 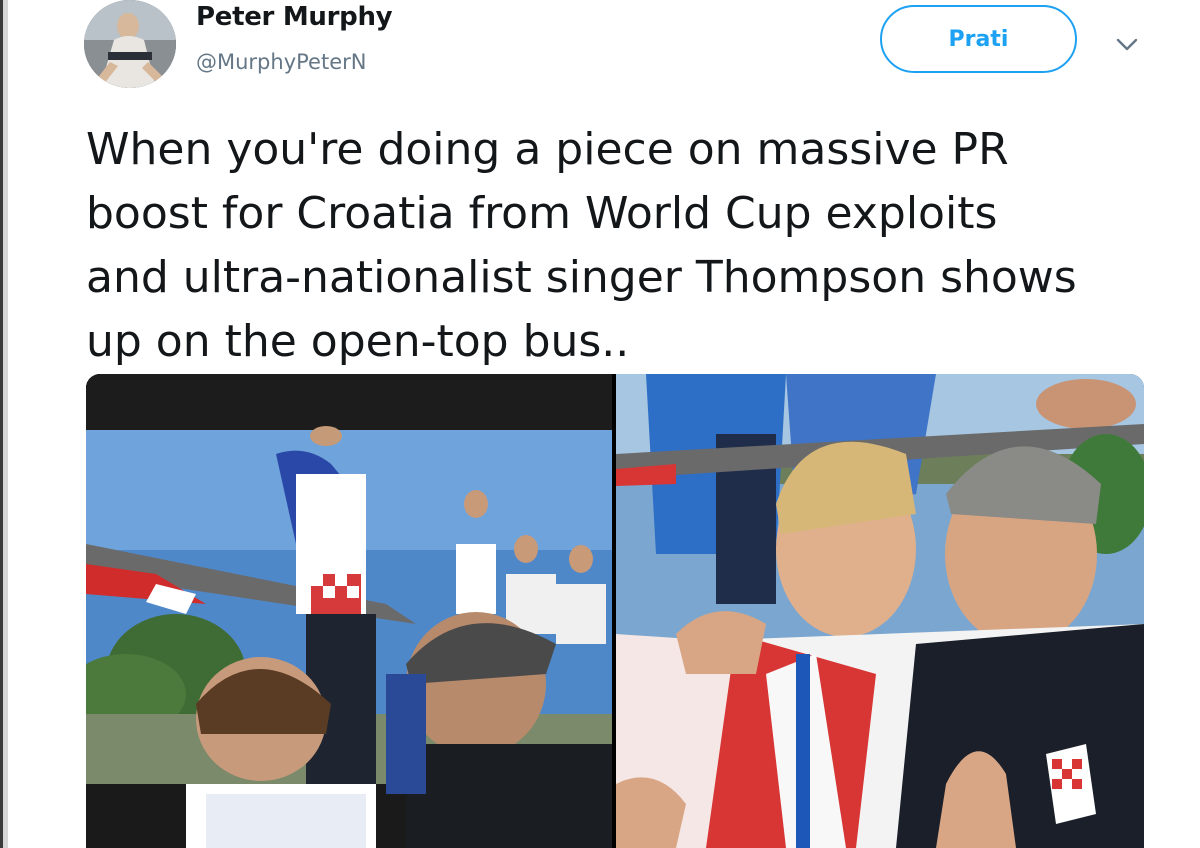 What do you see at coordinates (1127, 45) in the screenshot?
I see `chevron-down-icon` at bounding box center [1127, 45].